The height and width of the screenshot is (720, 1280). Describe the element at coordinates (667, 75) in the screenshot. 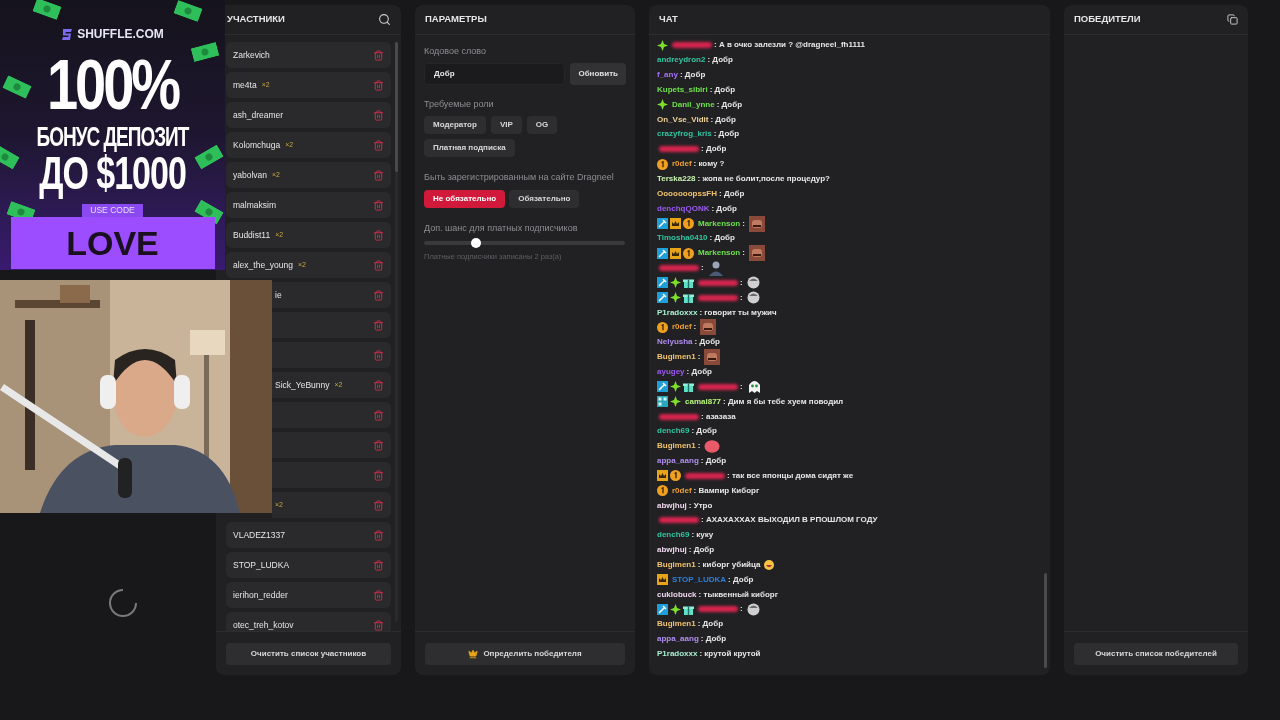

I see `chat-username: f_any` at that location.